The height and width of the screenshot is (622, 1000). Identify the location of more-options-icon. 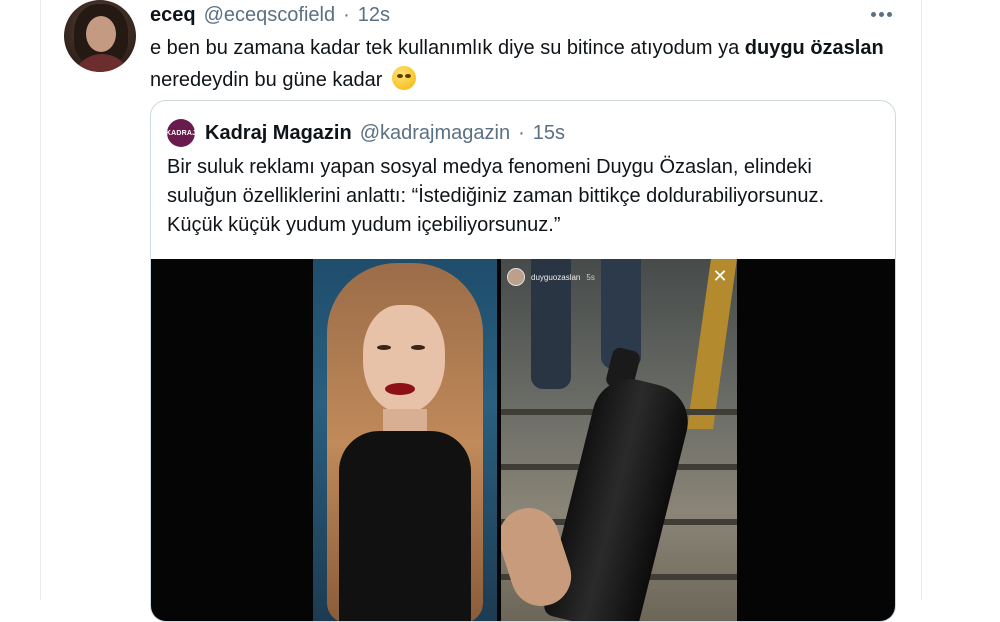
(881, 14).